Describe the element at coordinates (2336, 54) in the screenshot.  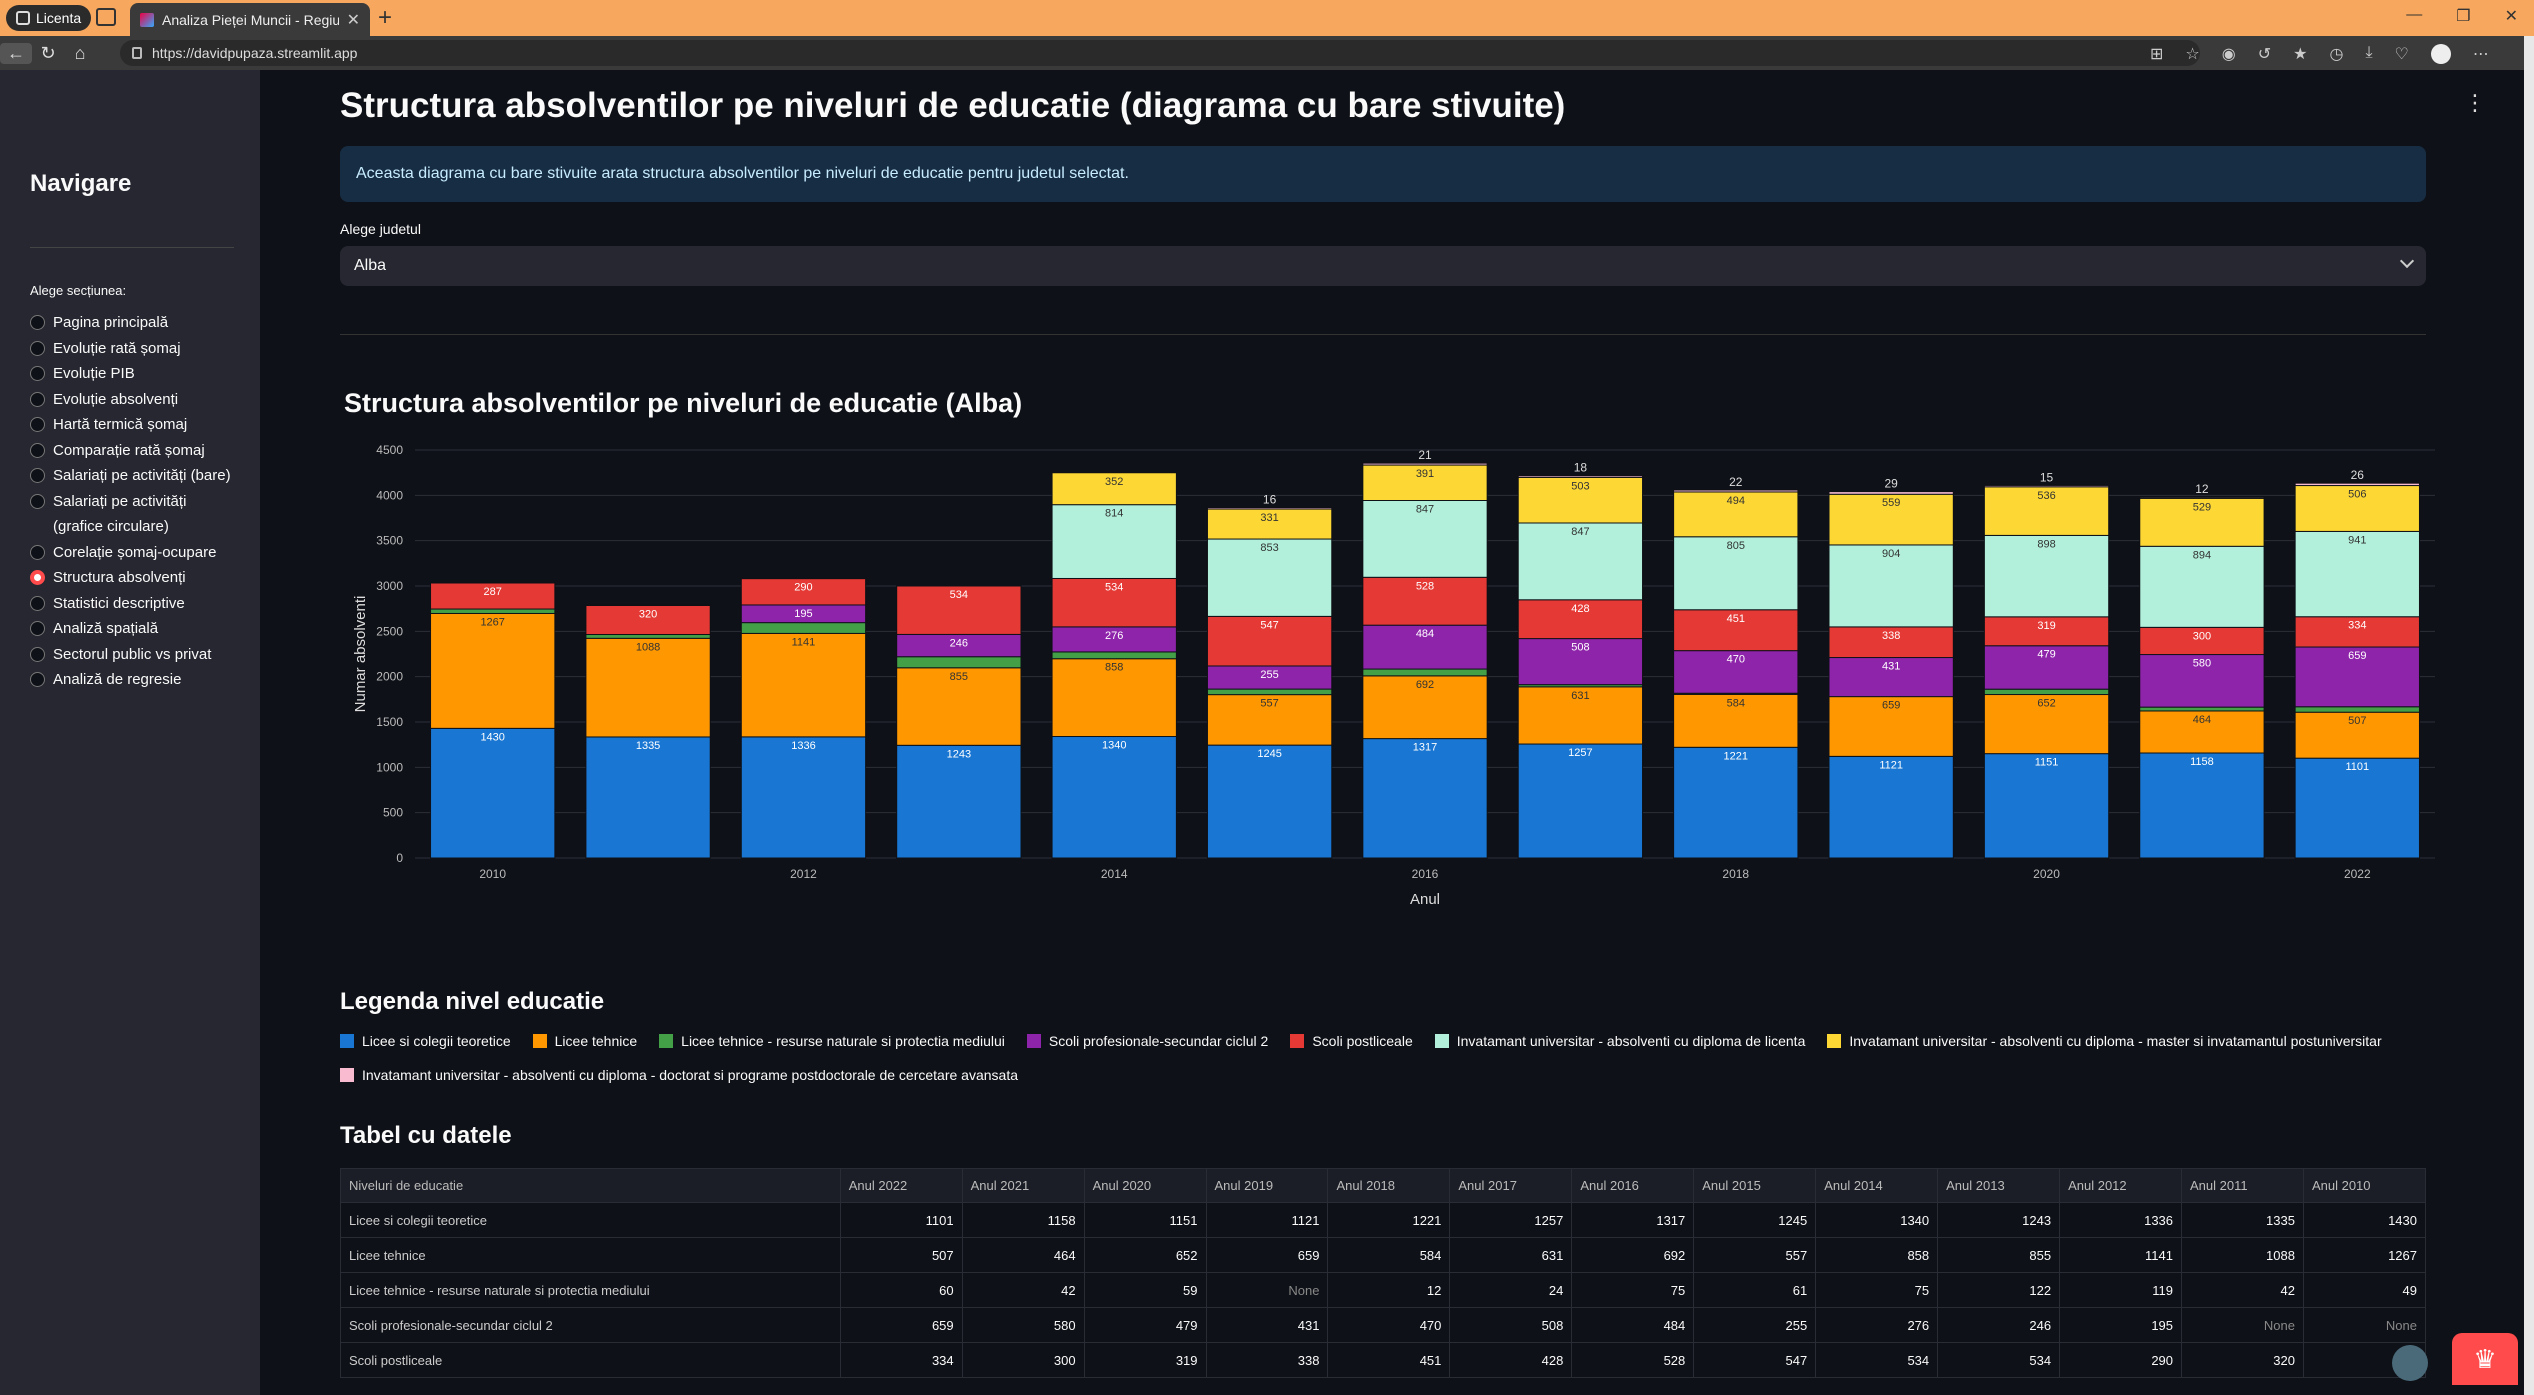
I see `history-icon: ◷` at that location.